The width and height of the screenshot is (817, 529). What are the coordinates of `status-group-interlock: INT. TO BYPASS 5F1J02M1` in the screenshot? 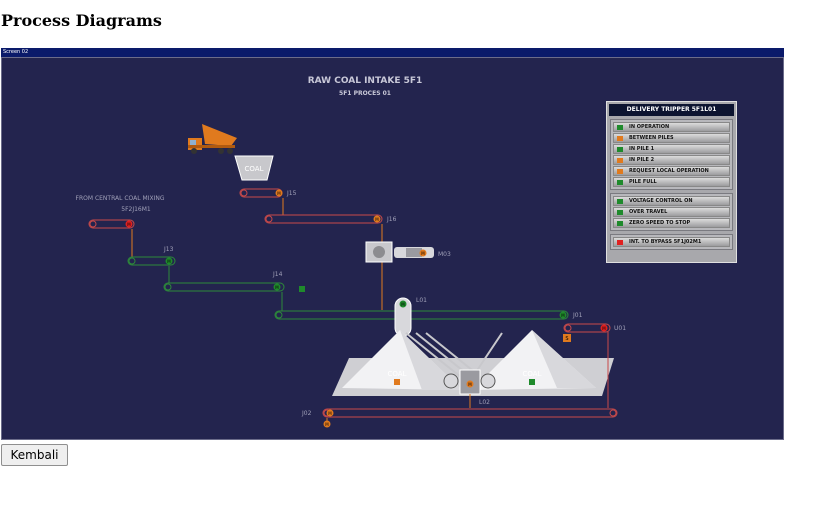 It's located at (671, 242).